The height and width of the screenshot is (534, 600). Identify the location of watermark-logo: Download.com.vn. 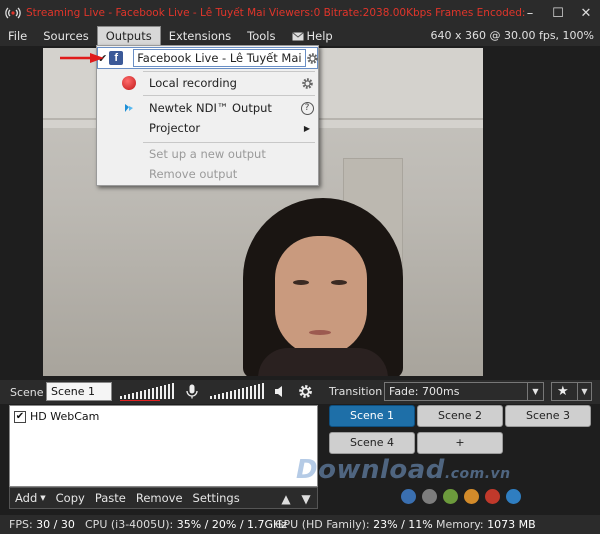
(403, 470).